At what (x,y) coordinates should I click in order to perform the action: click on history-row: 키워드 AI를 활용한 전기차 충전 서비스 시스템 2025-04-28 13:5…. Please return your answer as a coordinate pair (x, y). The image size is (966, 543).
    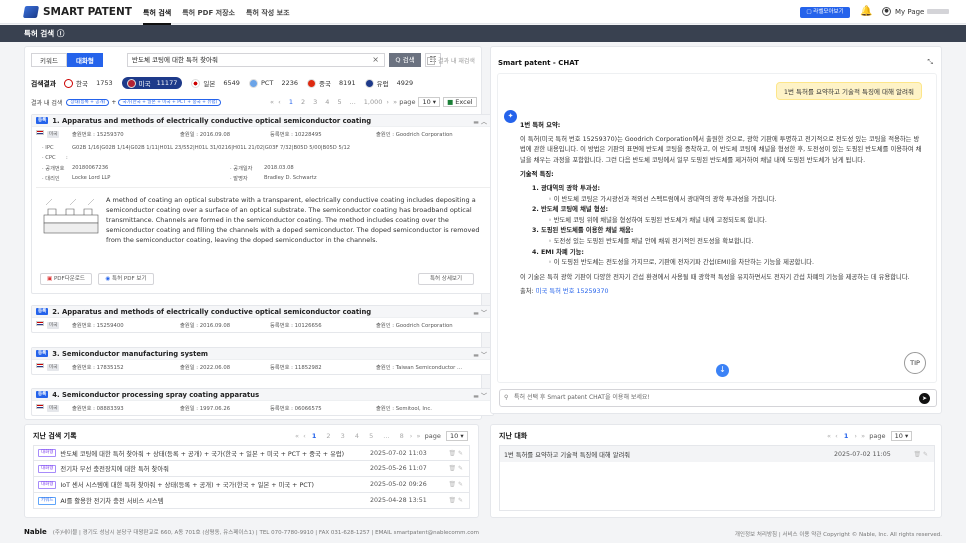
    Looking at the image, I should click on (251, 501).